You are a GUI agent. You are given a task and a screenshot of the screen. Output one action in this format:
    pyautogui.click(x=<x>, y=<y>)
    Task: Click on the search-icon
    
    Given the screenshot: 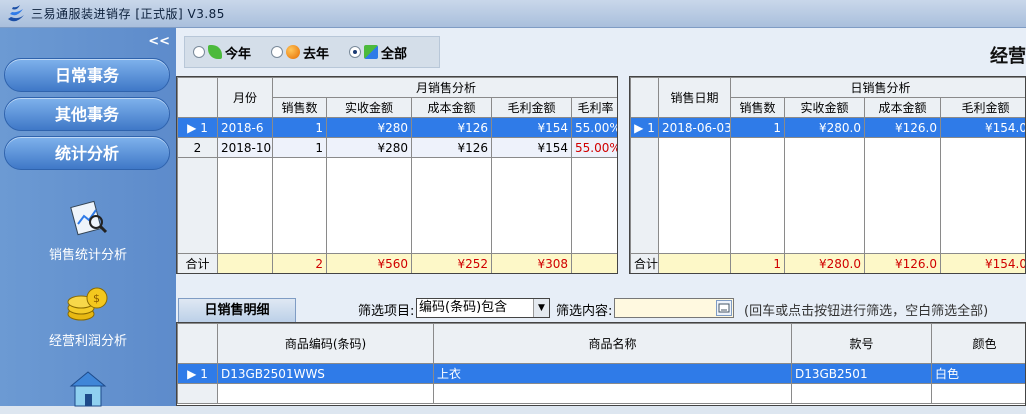 What is the action you would take?
    pyautogui.click(x=724, y=308)
    